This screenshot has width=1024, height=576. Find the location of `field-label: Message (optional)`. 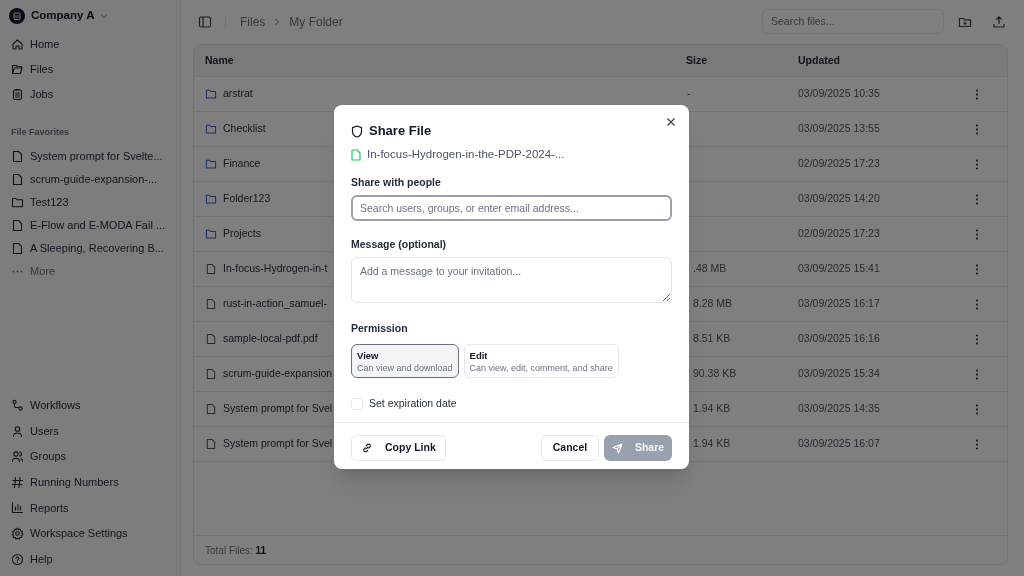

field-label: Message (optional) is located at coordinates (399, 244).